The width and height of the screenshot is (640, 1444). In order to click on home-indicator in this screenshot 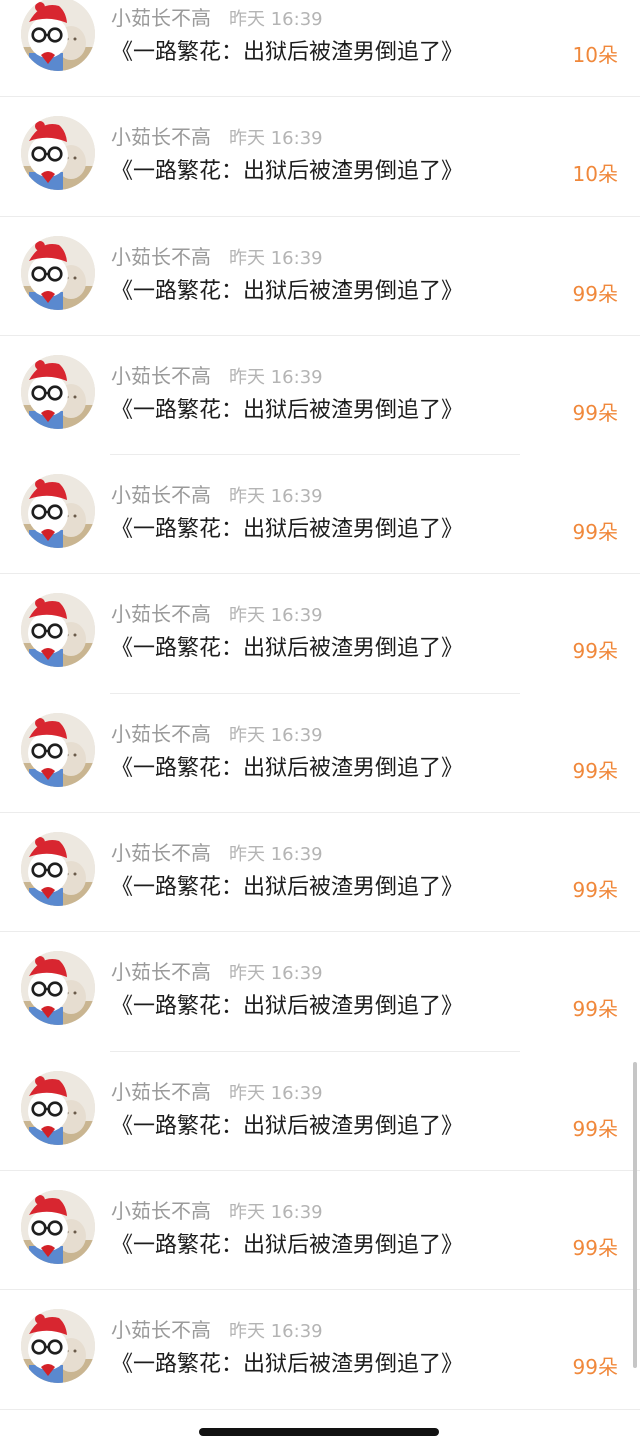, I will do `click(319, 1432)`.